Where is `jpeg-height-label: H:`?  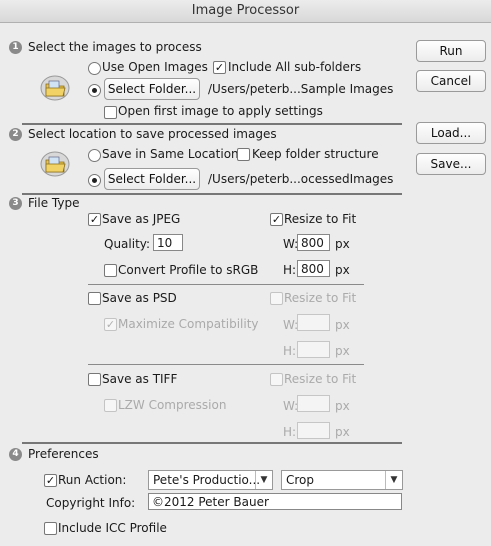 jpeg-height-label: H: is located at coordinates (290, 270).